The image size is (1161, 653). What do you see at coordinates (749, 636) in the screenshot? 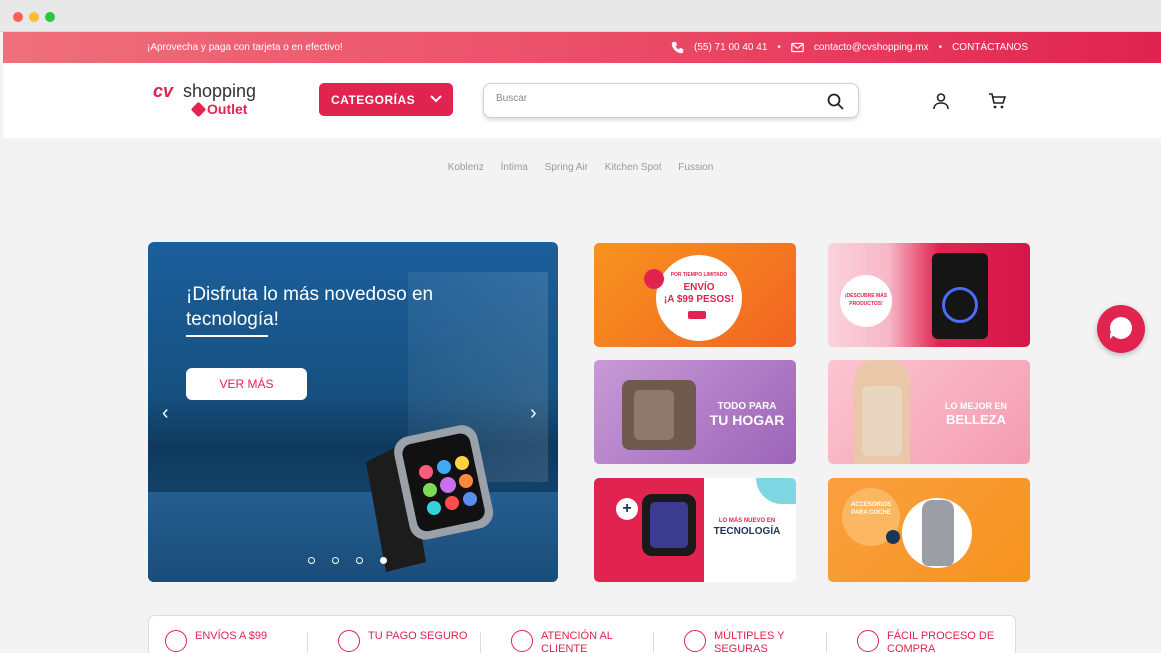
I see `benefit-label: MÚLTIPLES Y` at bounding box center [749, 636].